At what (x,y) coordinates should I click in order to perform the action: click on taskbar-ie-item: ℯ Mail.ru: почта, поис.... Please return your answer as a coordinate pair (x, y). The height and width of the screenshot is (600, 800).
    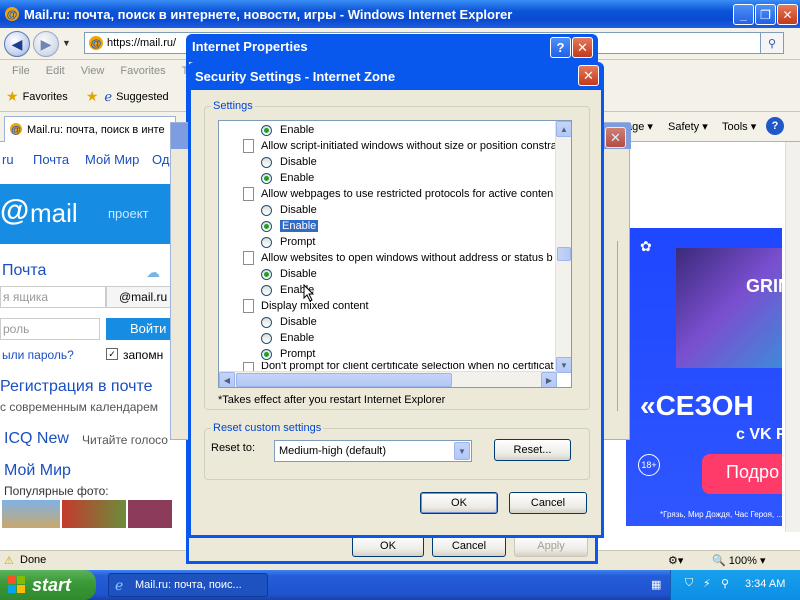
    Looking at the image, I should click on (188, 585).